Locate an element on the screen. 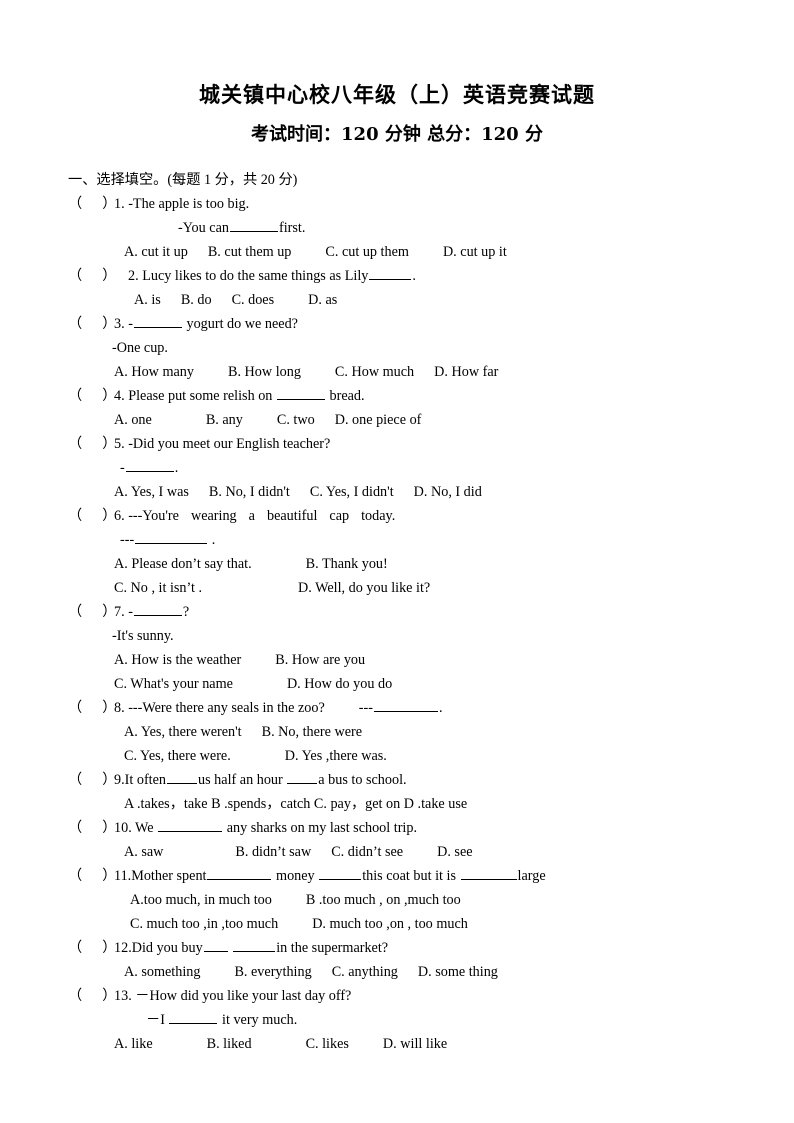 The height and width of the screenshot is (1123, 794). option-a: A. Please don’t say that. is located at coordinates (183, 564).